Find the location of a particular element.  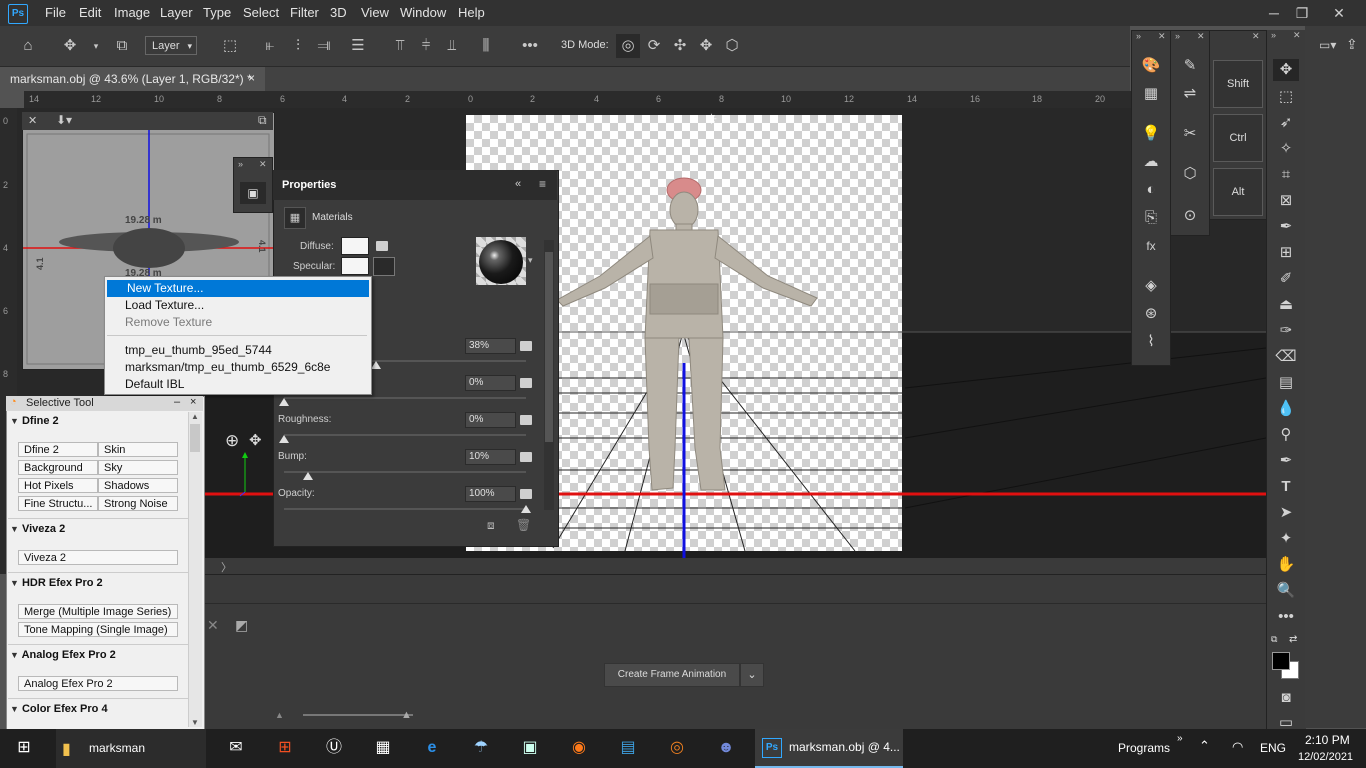

row1-slider-thumb is located at coordinates (375, 365).